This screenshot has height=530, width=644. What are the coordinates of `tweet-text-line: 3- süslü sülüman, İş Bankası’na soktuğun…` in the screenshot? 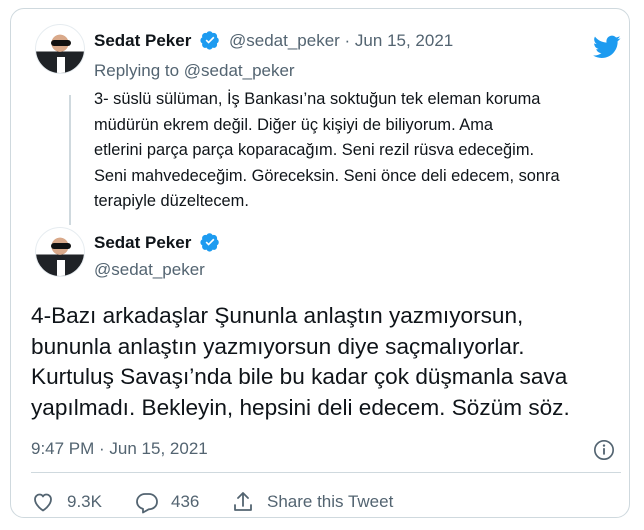 It's located at (317, 99).